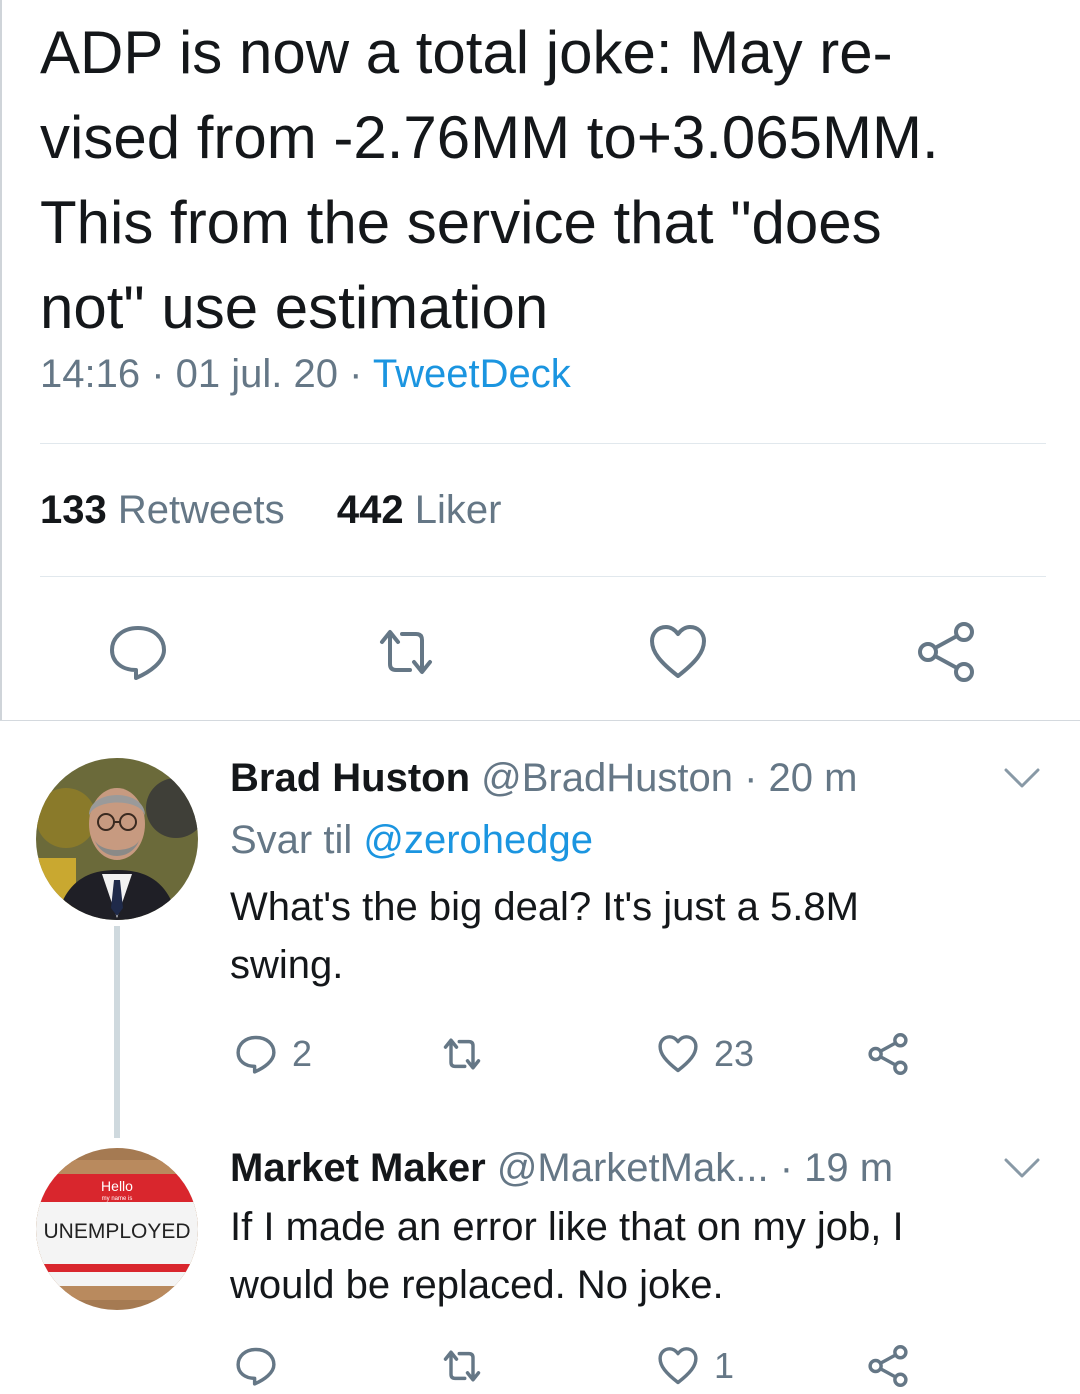  I want to click on tweet-text-line: vised from -2.76MM to+3.065MM., so click(489, 137).